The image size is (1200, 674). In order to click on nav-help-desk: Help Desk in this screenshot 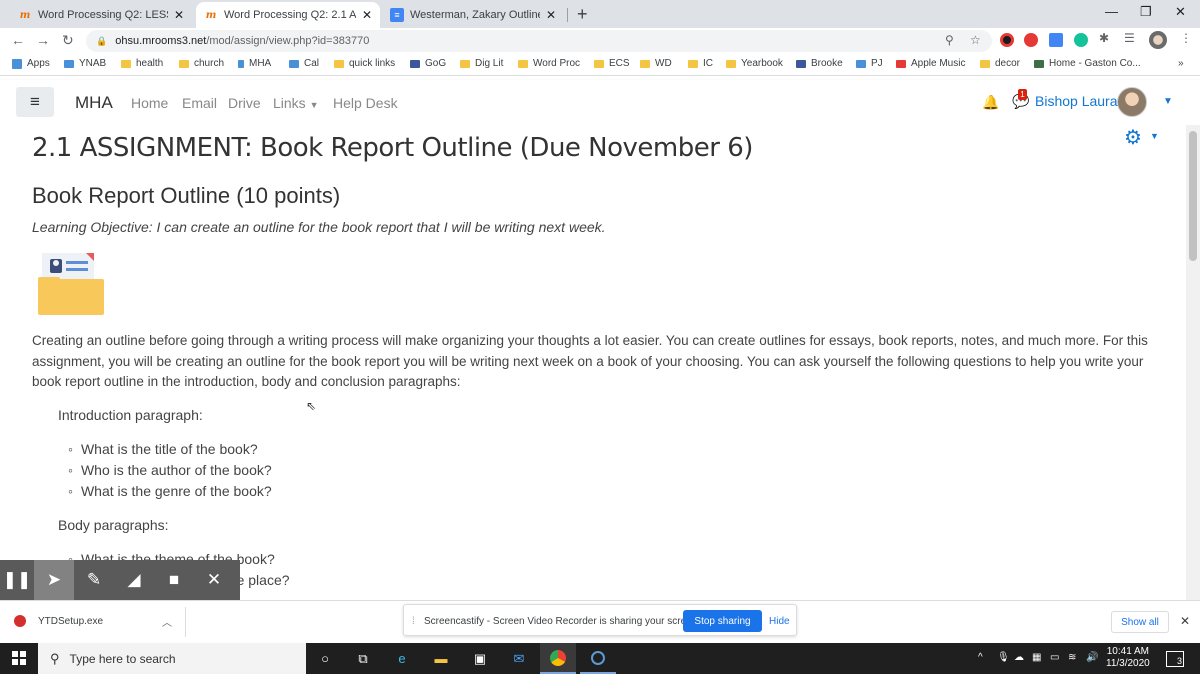, I will do `click(365, 103)`.